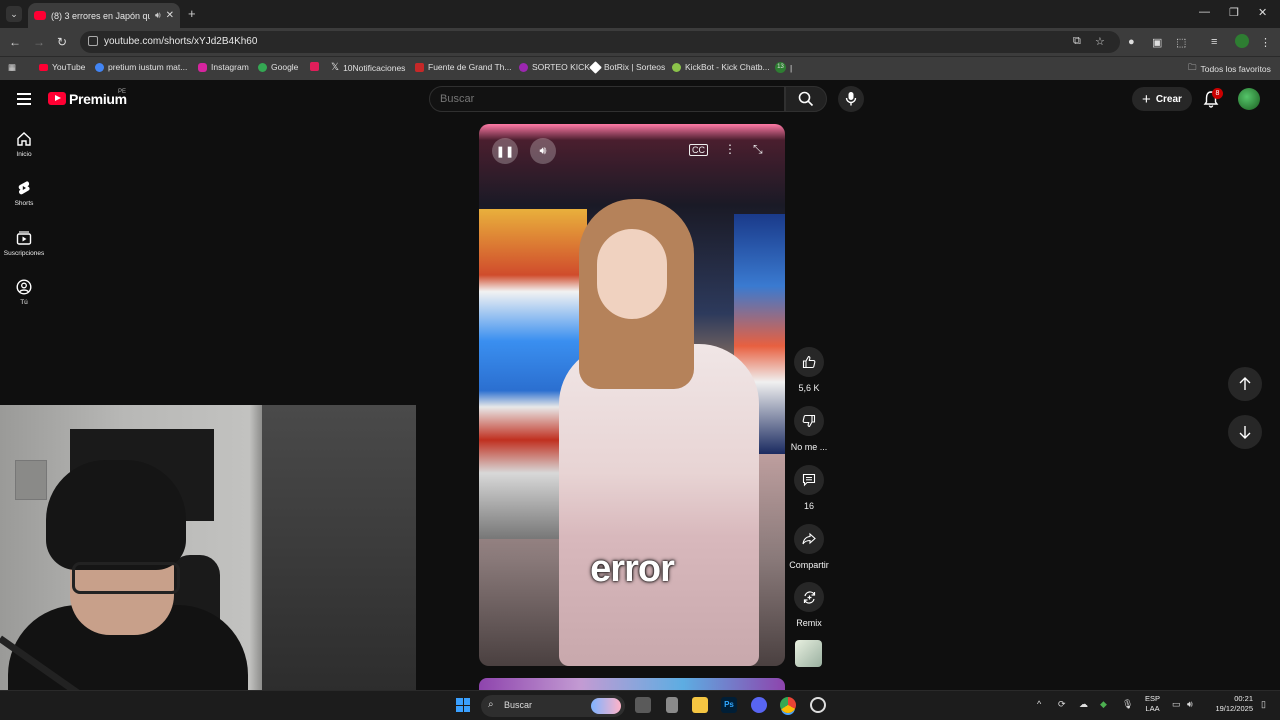 This screenshot has height=720, width=1280. What do you see at coordinates (122, 92) in the screenshot?
I see `logo-region: PE` at bounding box center [122, 92].